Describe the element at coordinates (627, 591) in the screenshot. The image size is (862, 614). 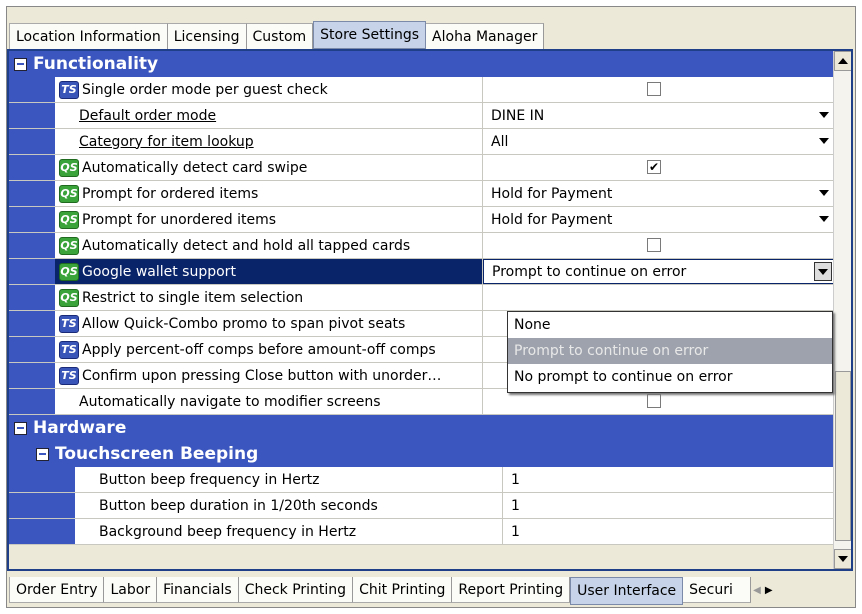
I see `tab-user-interface: User Interface` at that location.